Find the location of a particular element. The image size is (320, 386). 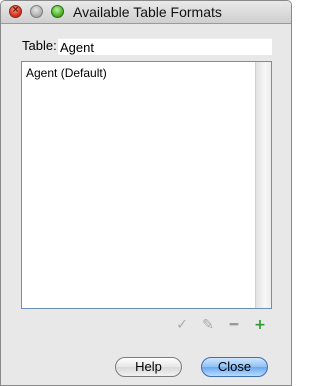

minimize-window-button is located at coordinates (36, 11).